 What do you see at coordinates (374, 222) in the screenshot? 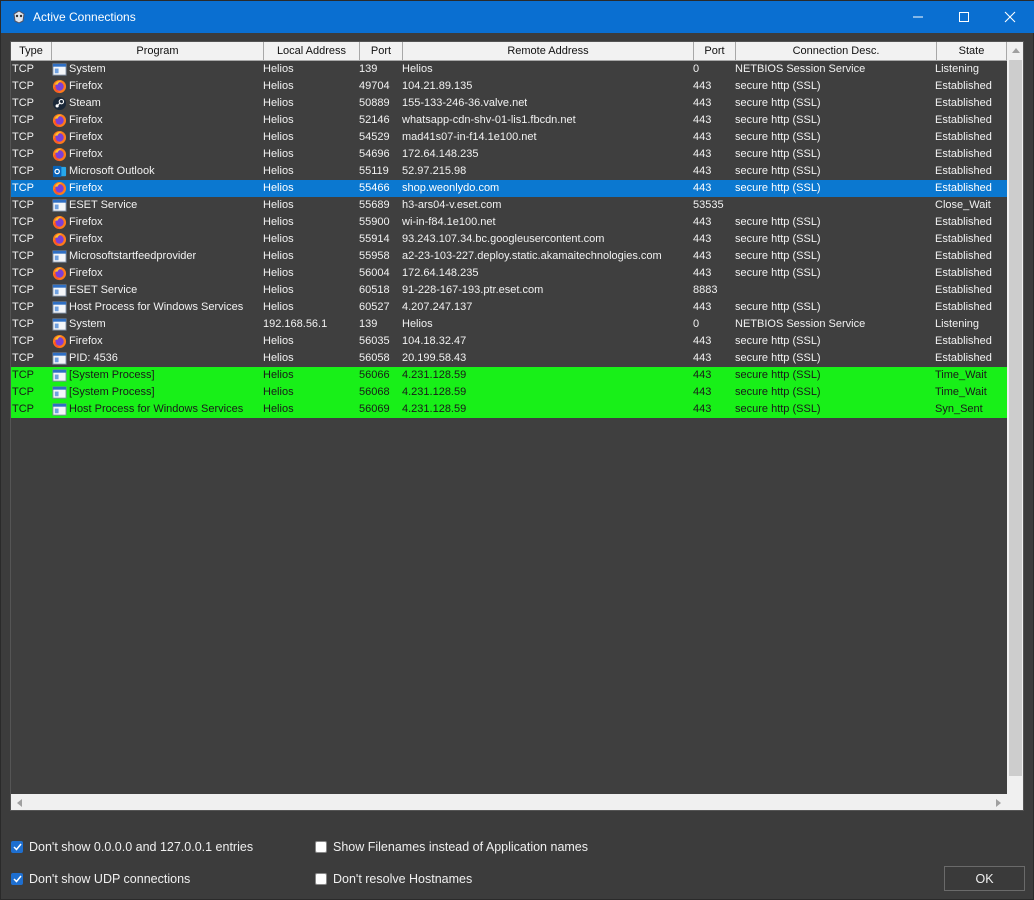
I see `cell-lport: 55900` at bounding box center [374, 222].